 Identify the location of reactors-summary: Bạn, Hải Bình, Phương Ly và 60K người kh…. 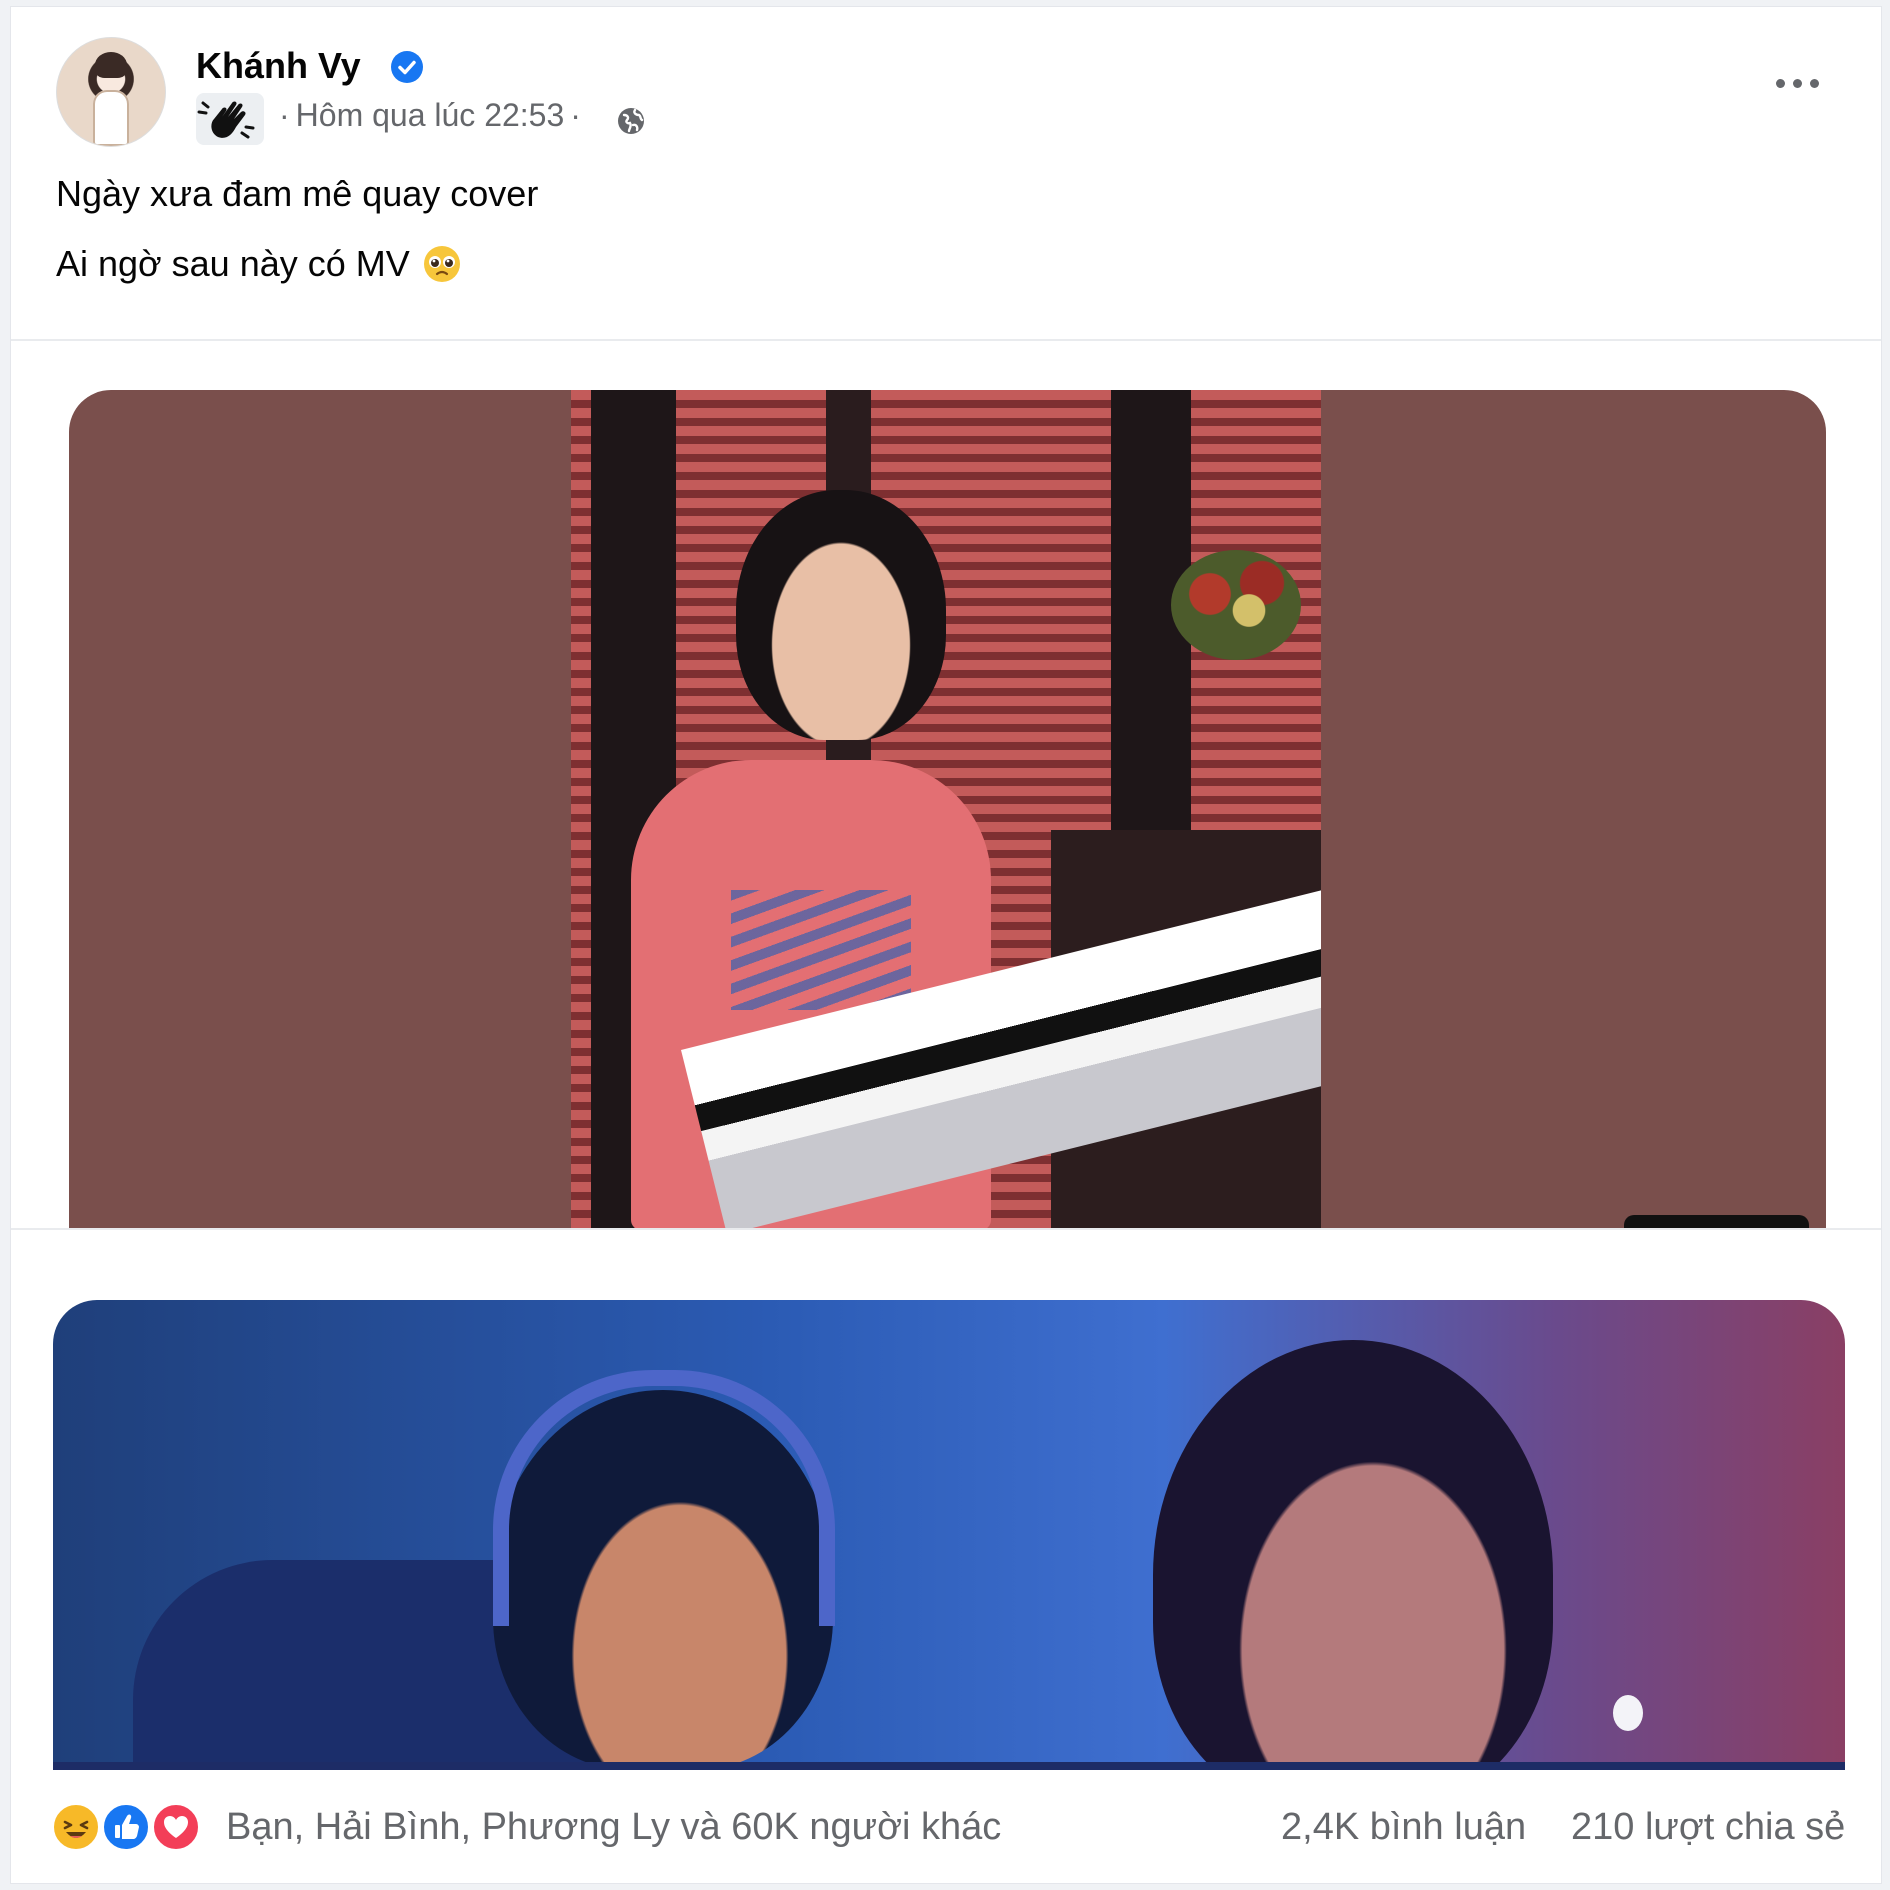
(613, 1827).